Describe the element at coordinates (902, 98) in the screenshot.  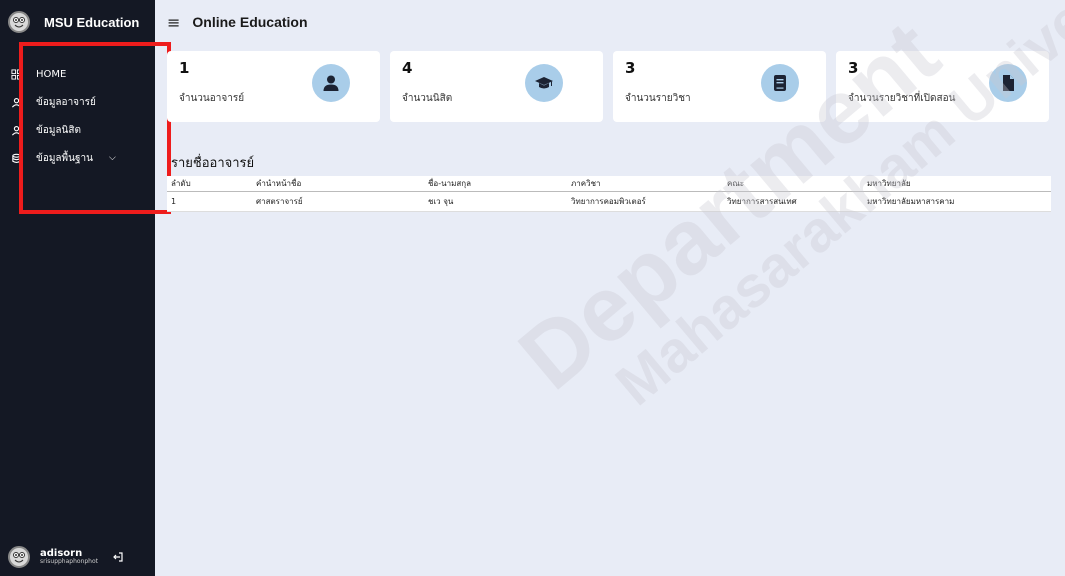
I see `stat-label: จำนวนรายวิชาที่เปิดสอน` at that location.